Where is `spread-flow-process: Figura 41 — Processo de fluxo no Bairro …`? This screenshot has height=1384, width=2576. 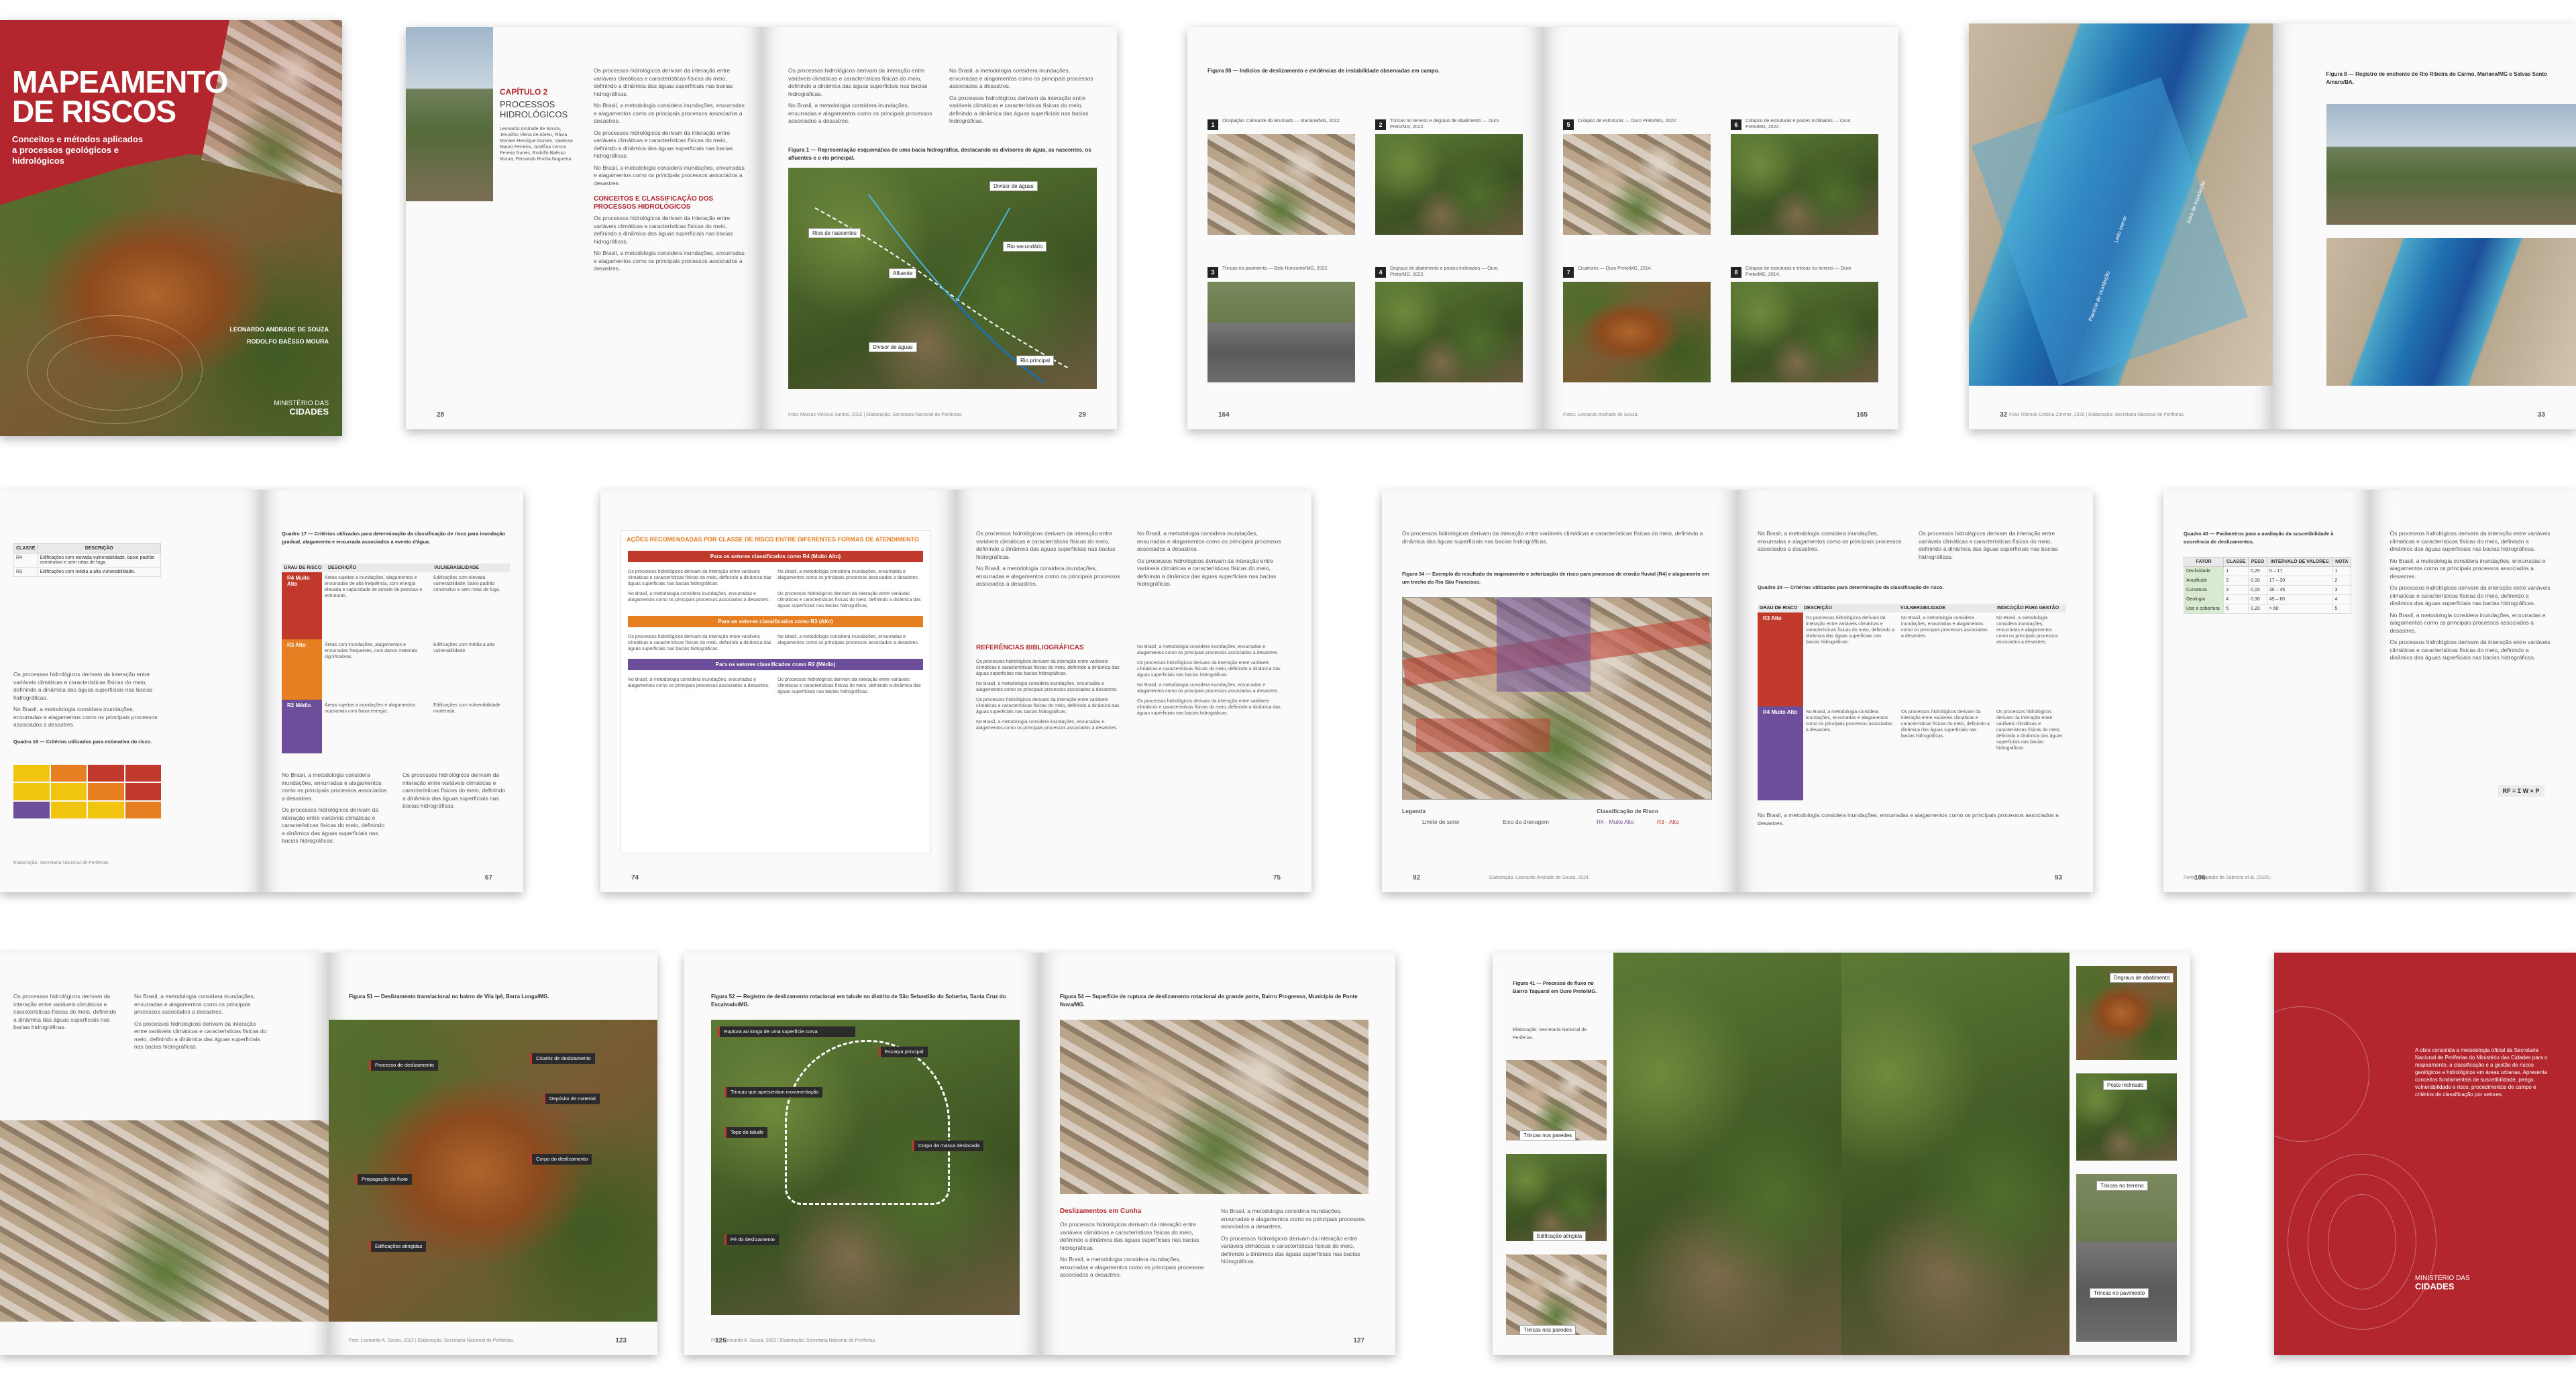
spread-flow-process: Figura 41 — Processo de fluxo no Bairro … is located at coordinates (1841, 1154).